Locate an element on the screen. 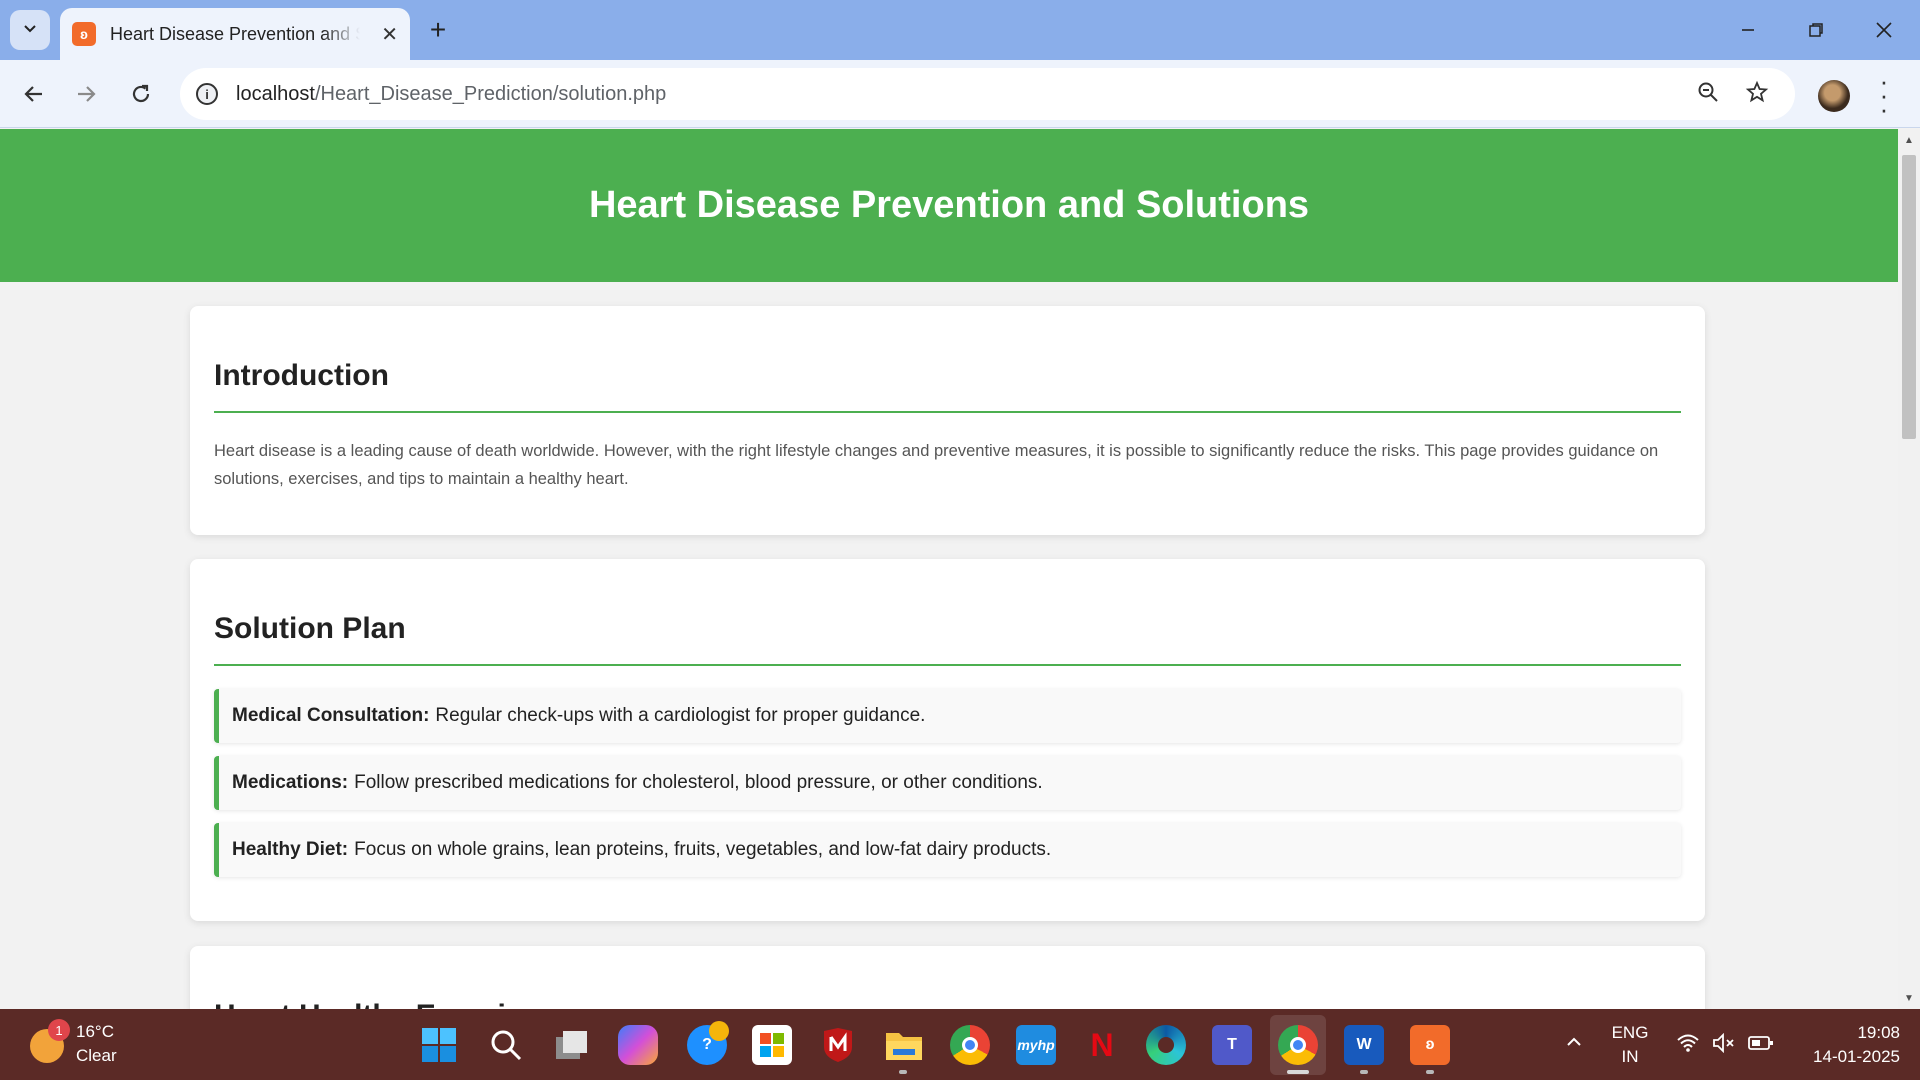 The height and width of the screenshot is (1080, 1920). profile-avatar is located at coordinates (1834, 96).